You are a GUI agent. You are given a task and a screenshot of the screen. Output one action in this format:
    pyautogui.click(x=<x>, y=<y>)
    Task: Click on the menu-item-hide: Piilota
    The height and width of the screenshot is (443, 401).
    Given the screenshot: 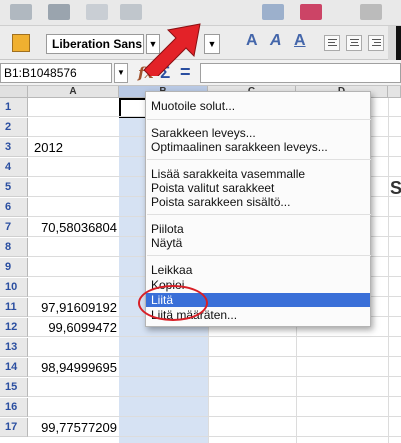 What is the action you would take?
    pyautogui.click(x=258, y=229)
    